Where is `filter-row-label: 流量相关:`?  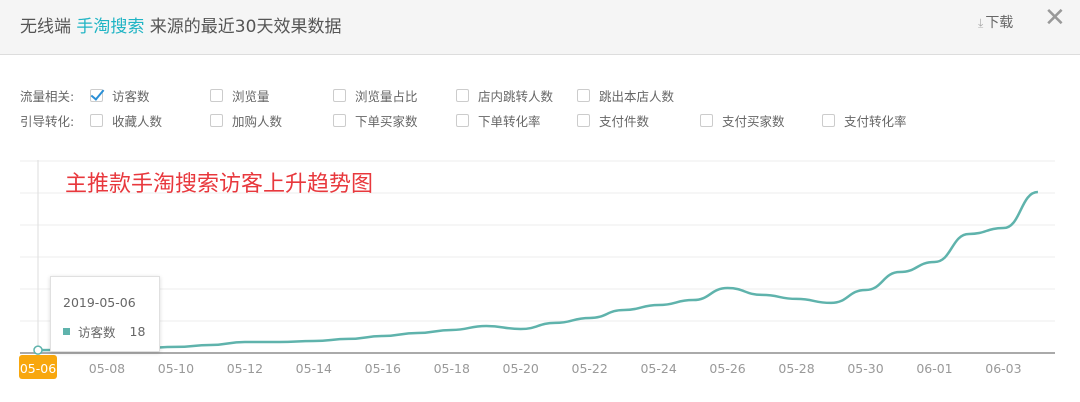 filter-row-label: 流量相关: is located at coordinates (47, 96).